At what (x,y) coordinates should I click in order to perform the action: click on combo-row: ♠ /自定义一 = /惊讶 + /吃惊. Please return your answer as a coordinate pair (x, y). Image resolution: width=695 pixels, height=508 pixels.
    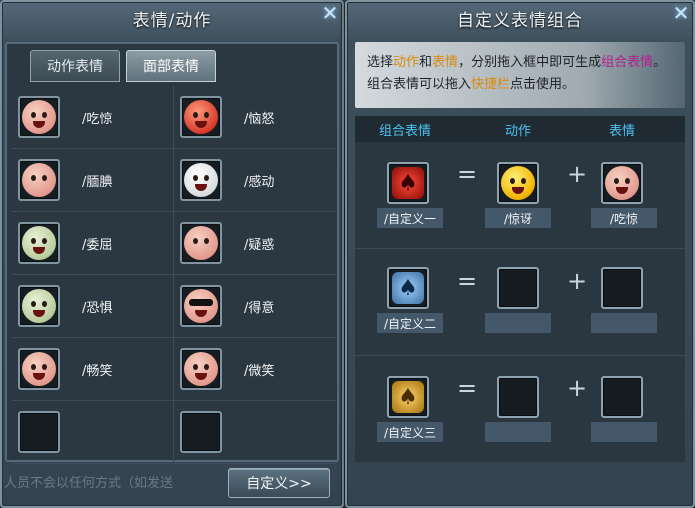
    Looking at the image, I should click on (520, 195).